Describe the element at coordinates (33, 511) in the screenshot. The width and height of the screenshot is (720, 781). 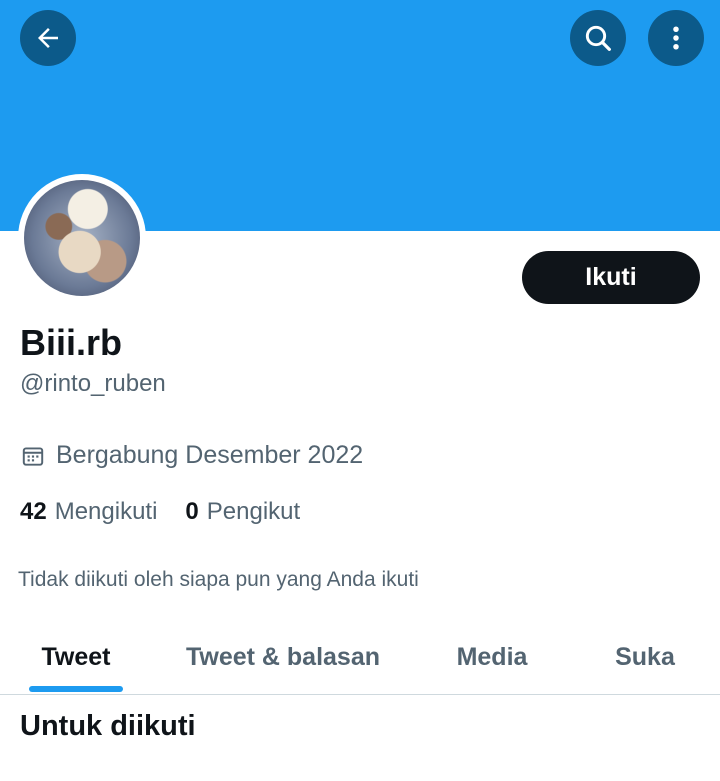
I see `following-count: 42` at that location.